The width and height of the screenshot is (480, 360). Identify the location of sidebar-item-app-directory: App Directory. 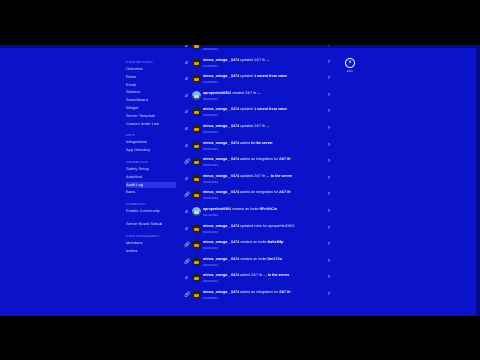
(151, 150).